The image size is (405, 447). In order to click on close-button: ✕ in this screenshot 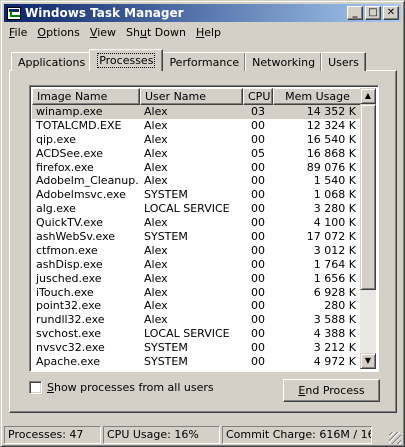, I will do `click(391, 13)`.